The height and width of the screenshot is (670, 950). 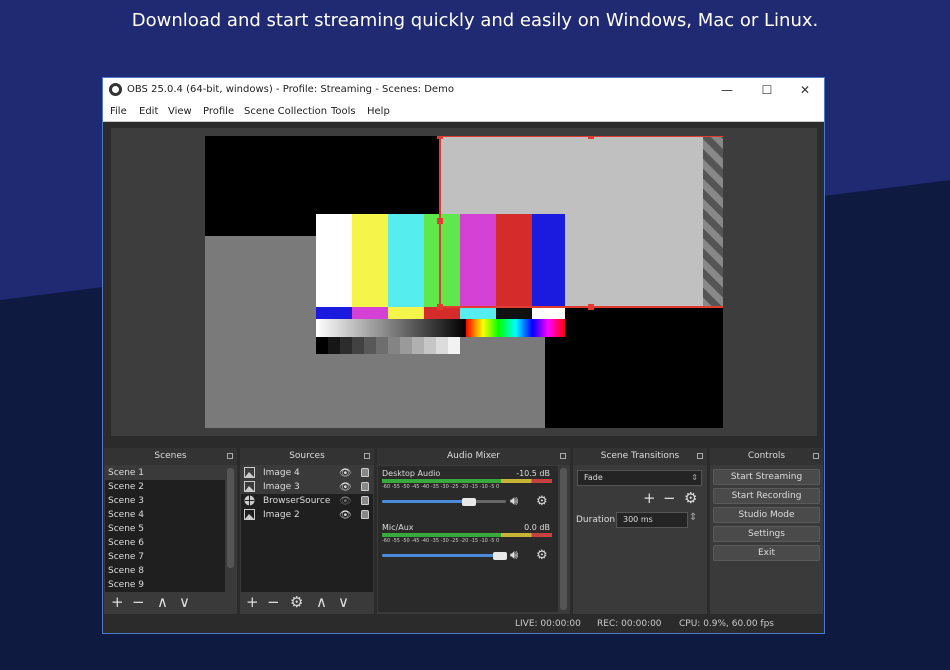 What do you see at coordinates (165, 543) in the screenshot?
I see `scene-item: Scene 6` at bounding box center [165, 543].